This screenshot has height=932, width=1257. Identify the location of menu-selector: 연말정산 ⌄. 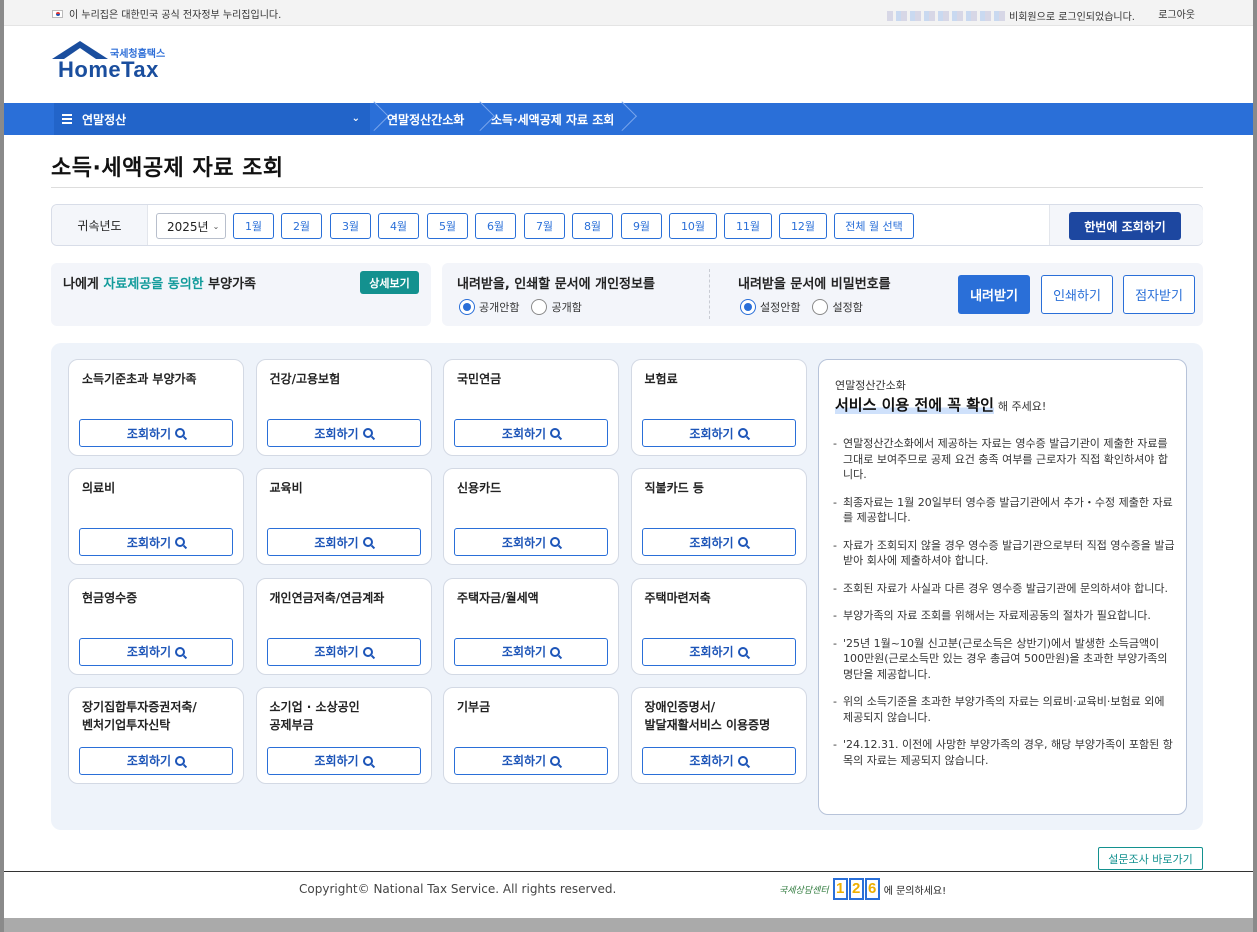
(212, 119).